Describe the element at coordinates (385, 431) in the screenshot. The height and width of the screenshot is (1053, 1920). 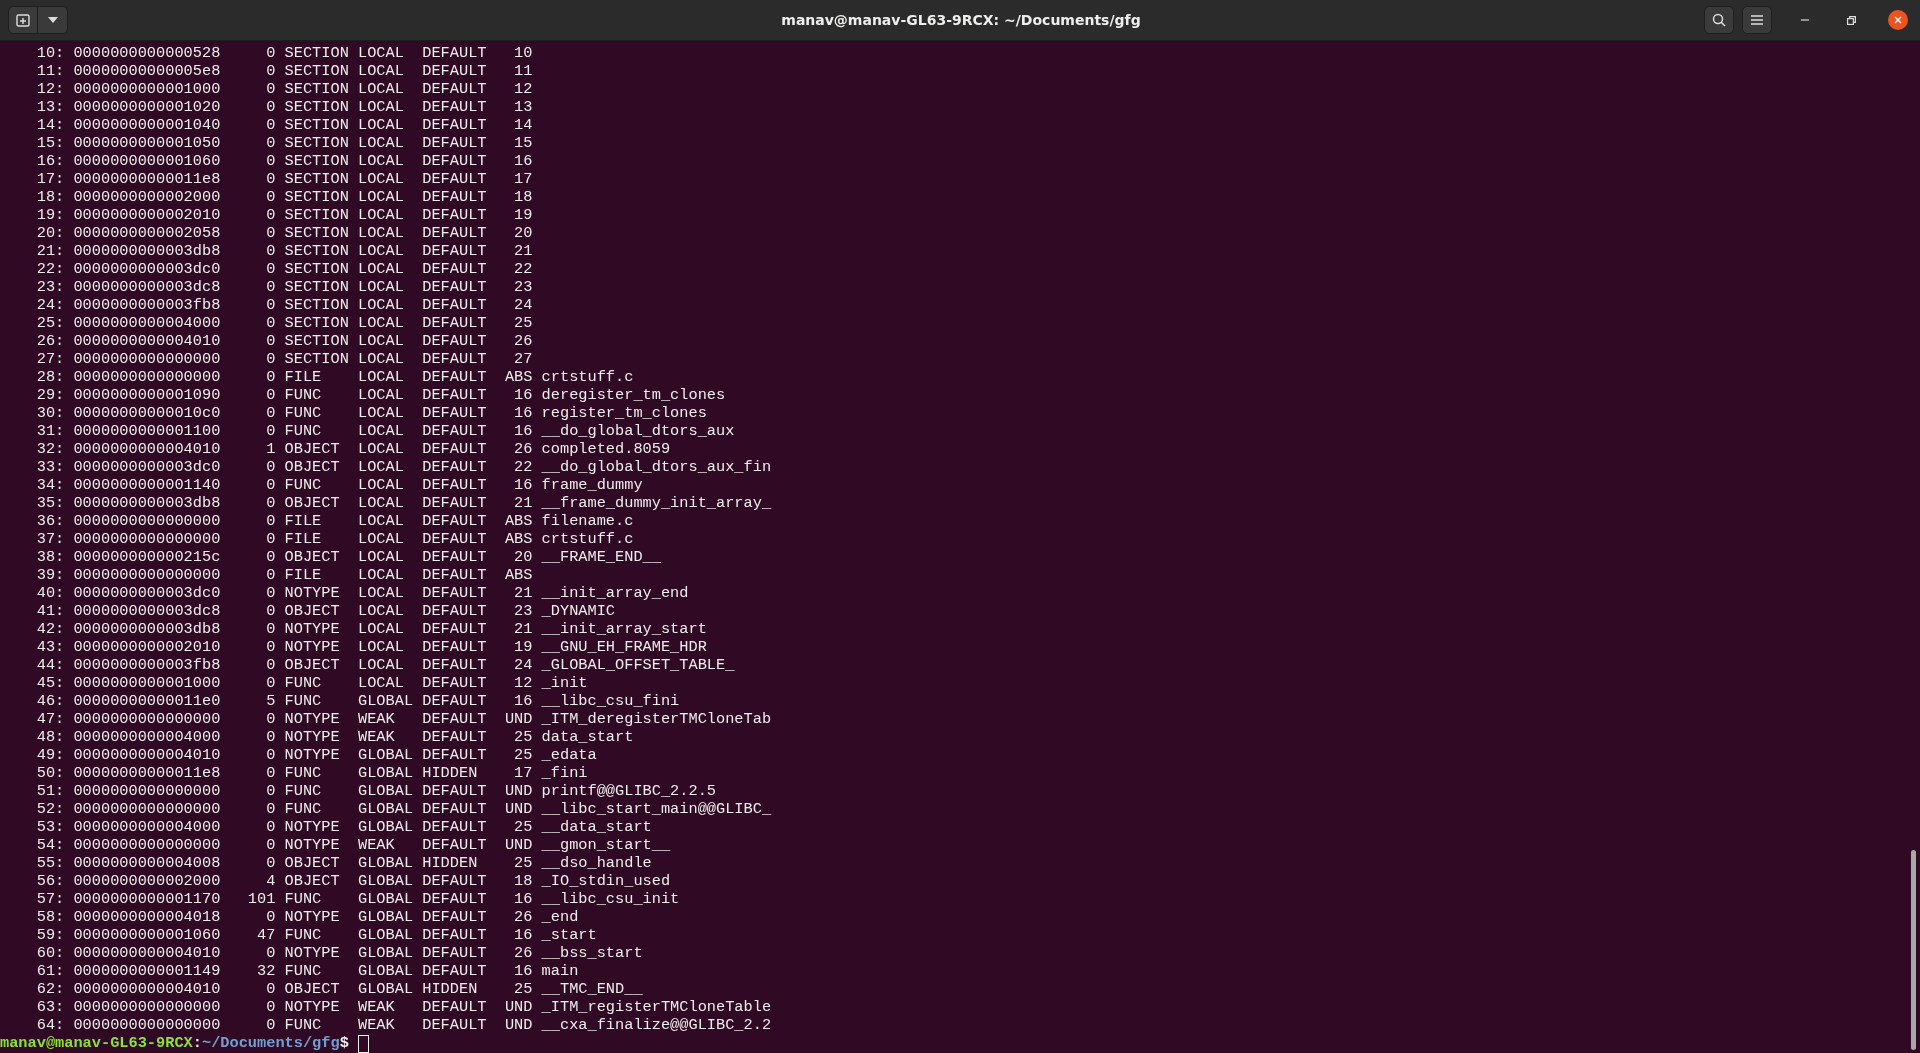
I see `terminal-line: 31: 0000000000001100 0 FUNC LOCAL DEFAULT 16 __do_global_dtors_aux` at that location.